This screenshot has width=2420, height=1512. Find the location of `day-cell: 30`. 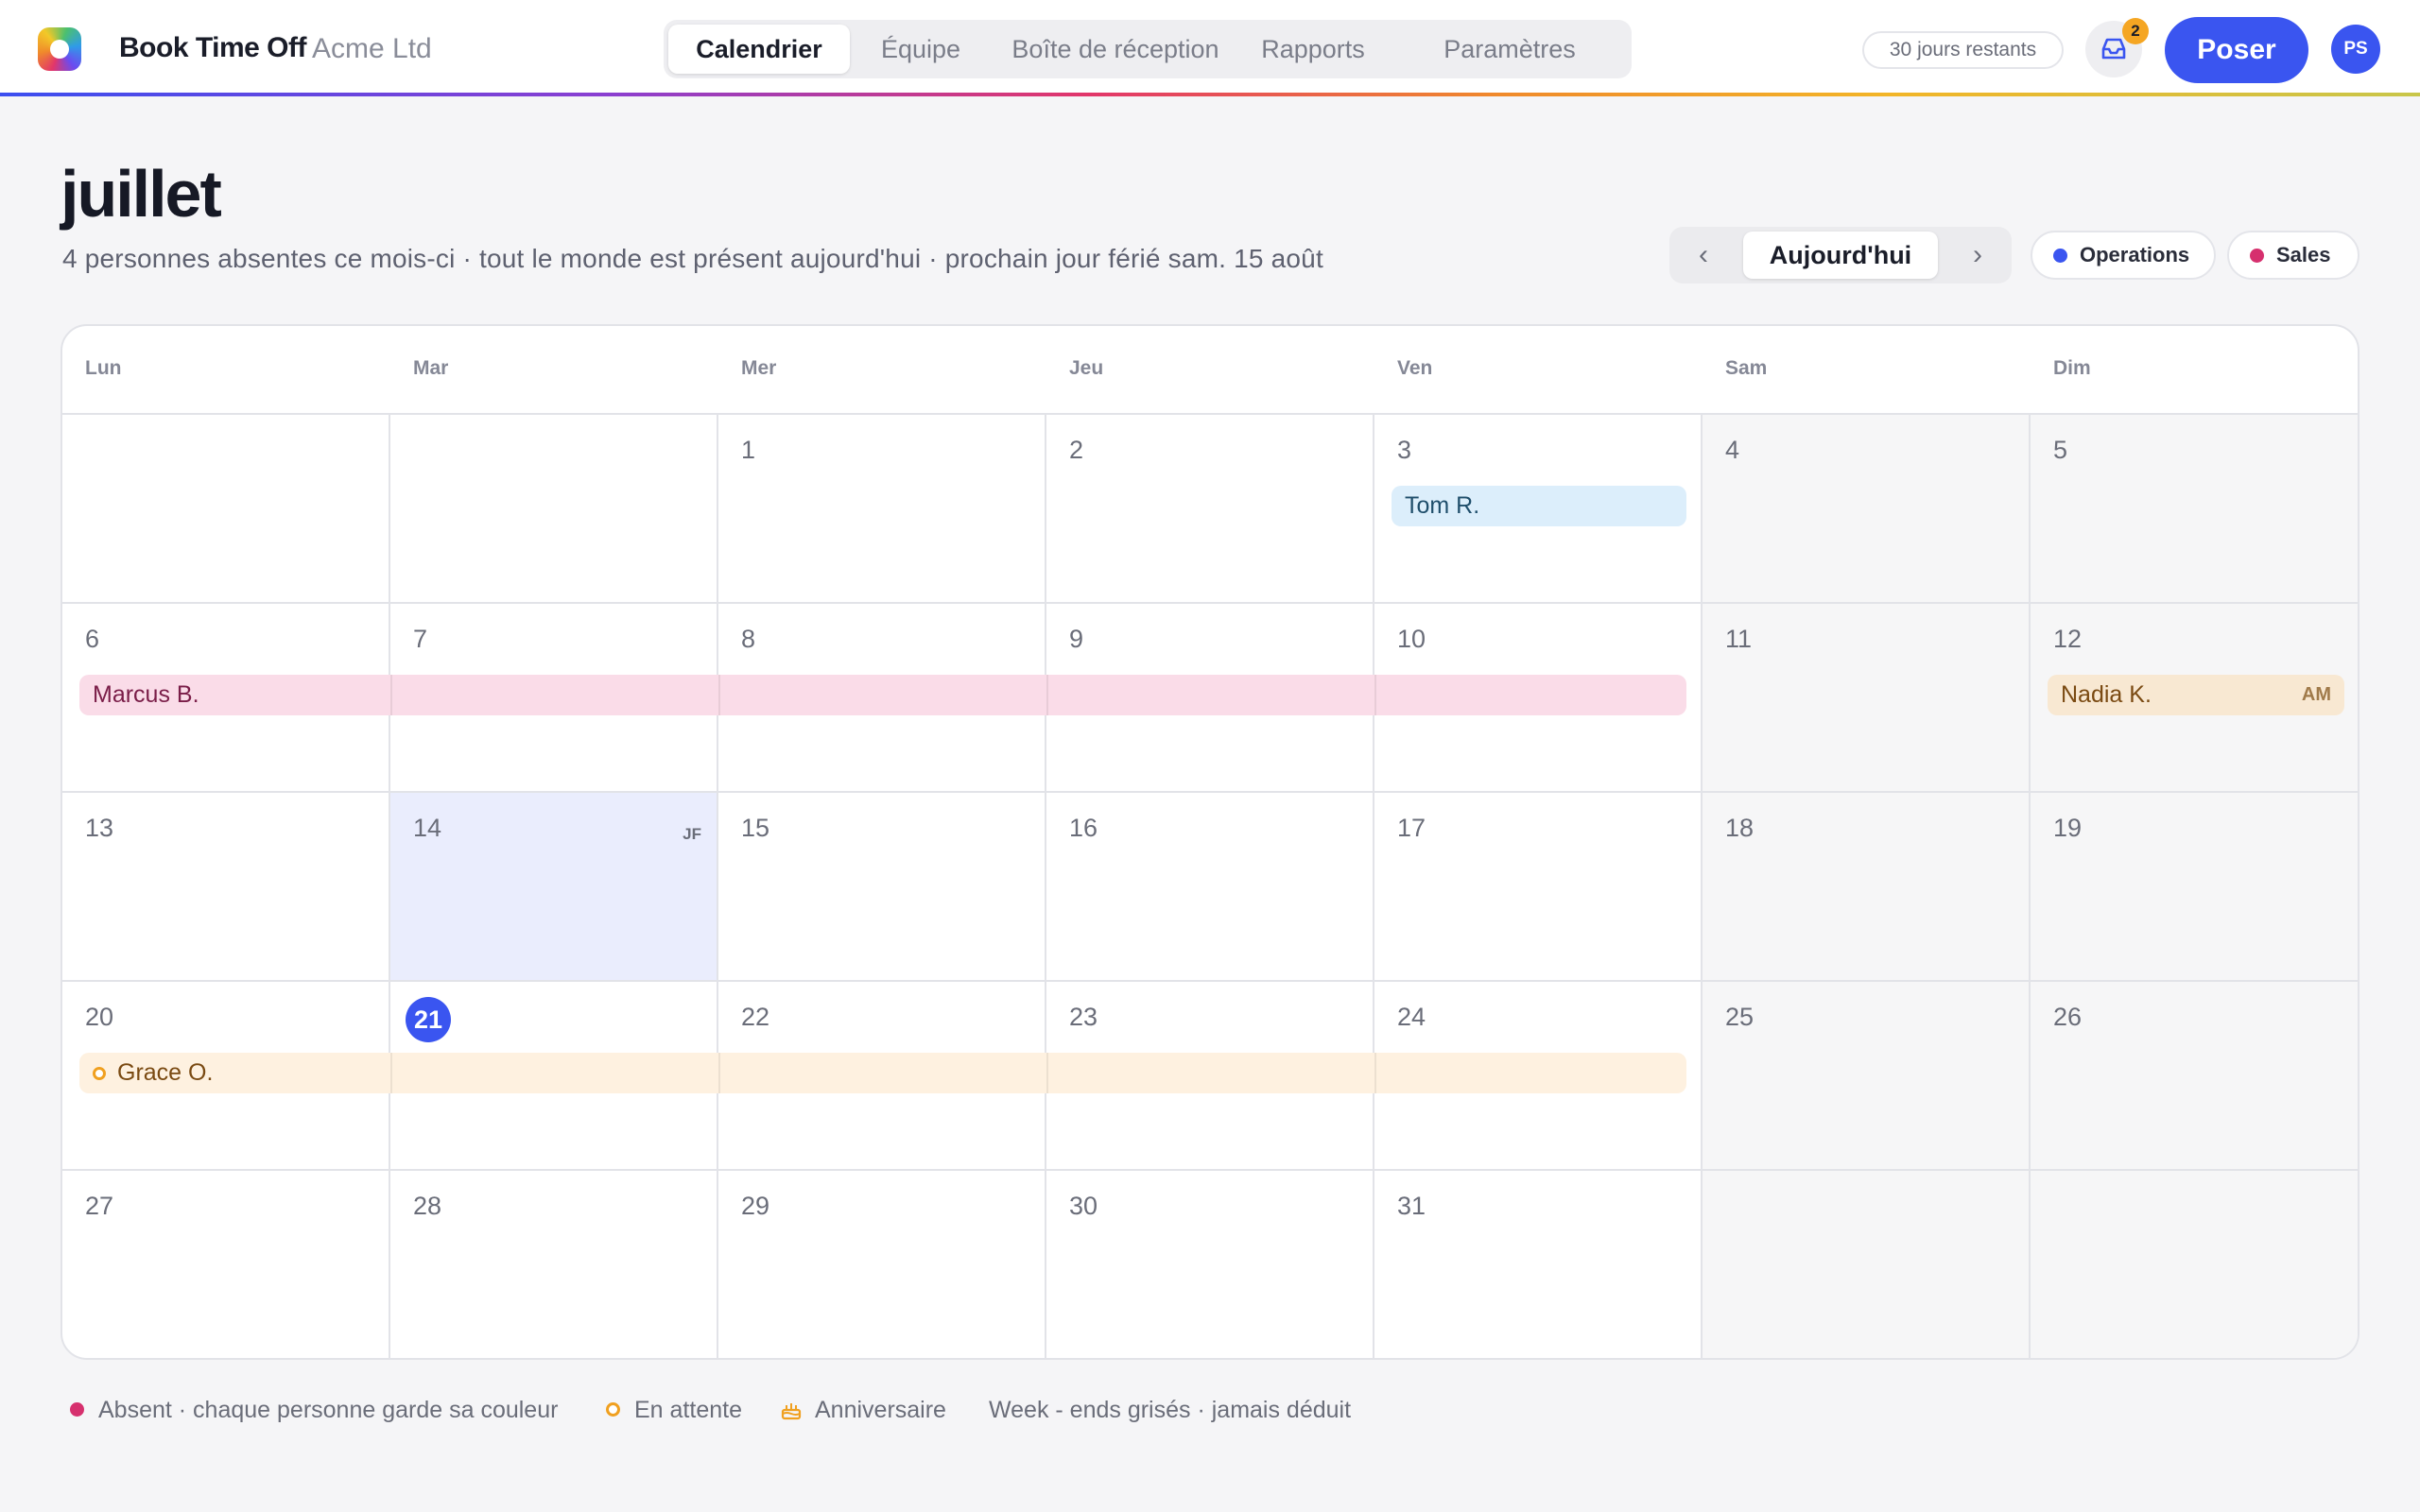

day-cell: 30 is located at coordinates (1210, 1264).